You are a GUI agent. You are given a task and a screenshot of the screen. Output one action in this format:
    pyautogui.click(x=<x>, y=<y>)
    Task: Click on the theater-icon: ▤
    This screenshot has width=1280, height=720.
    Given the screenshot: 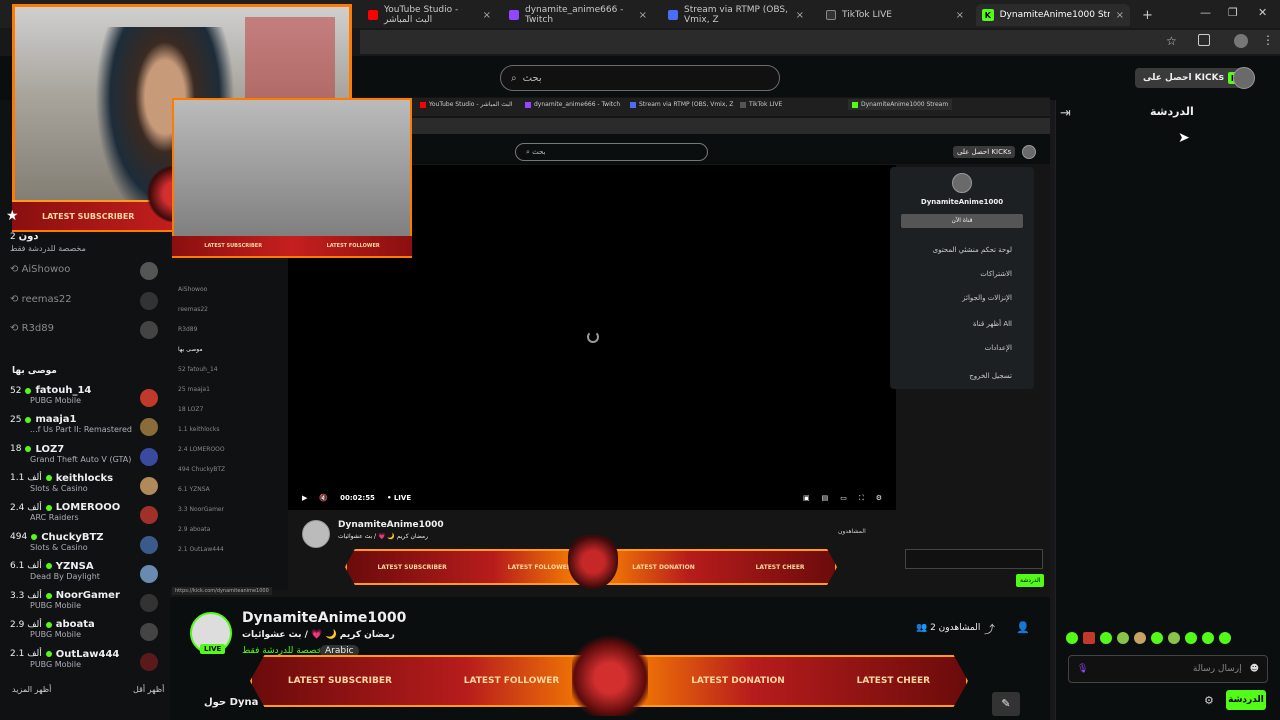 What is the action you would take?
    pyautogui.click(x=825, y=498)
    